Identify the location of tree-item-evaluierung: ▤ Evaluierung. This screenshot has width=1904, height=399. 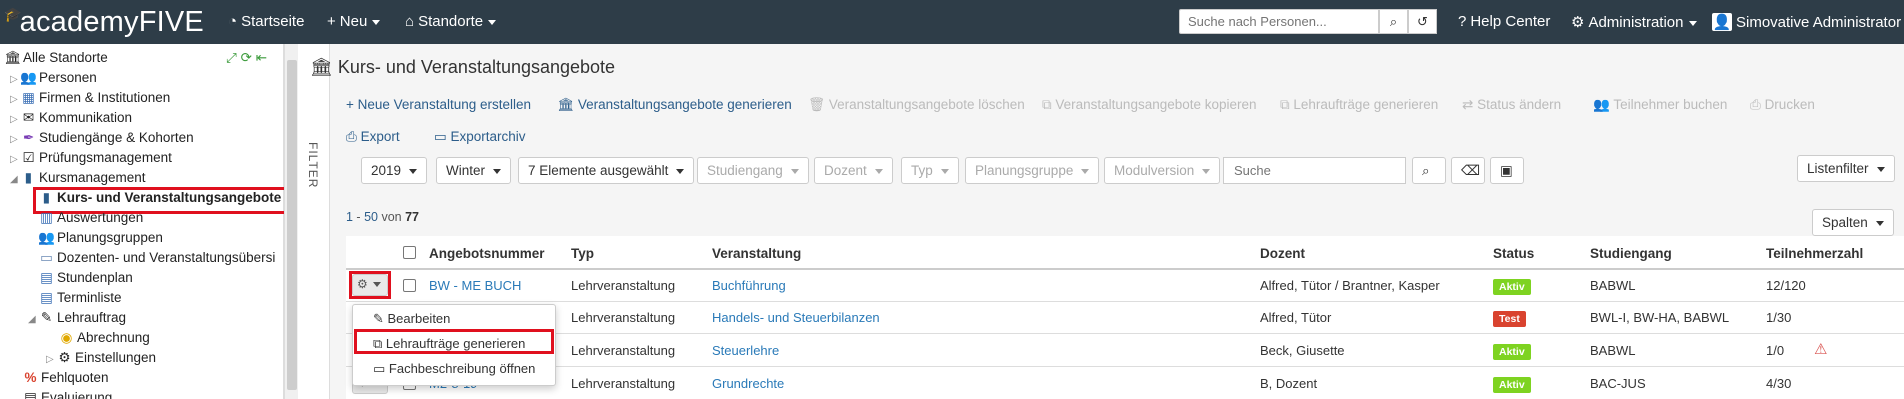
(67, 394).